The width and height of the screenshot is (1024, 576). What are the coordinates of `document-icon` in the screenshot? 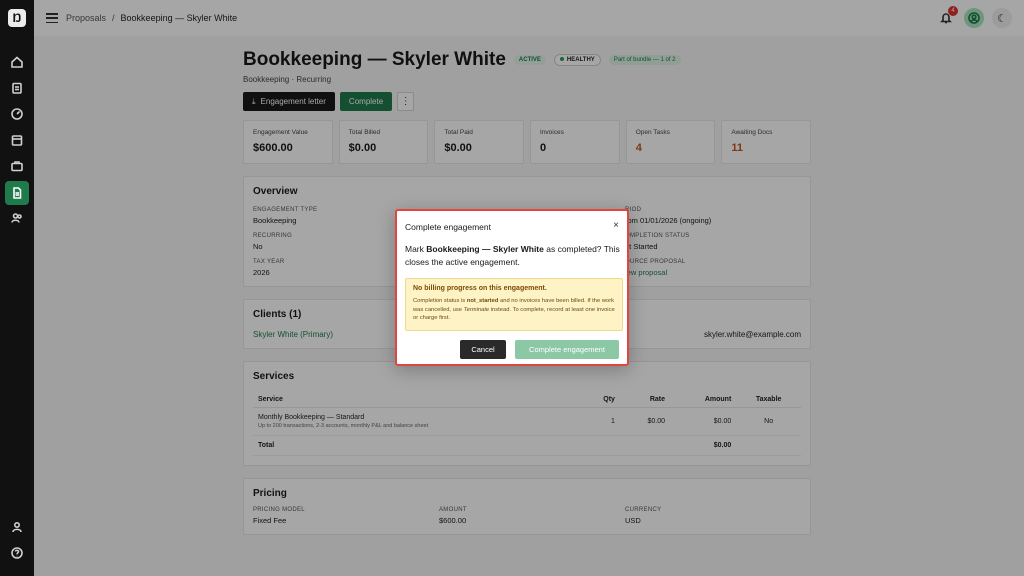 It's located at (17, 193).